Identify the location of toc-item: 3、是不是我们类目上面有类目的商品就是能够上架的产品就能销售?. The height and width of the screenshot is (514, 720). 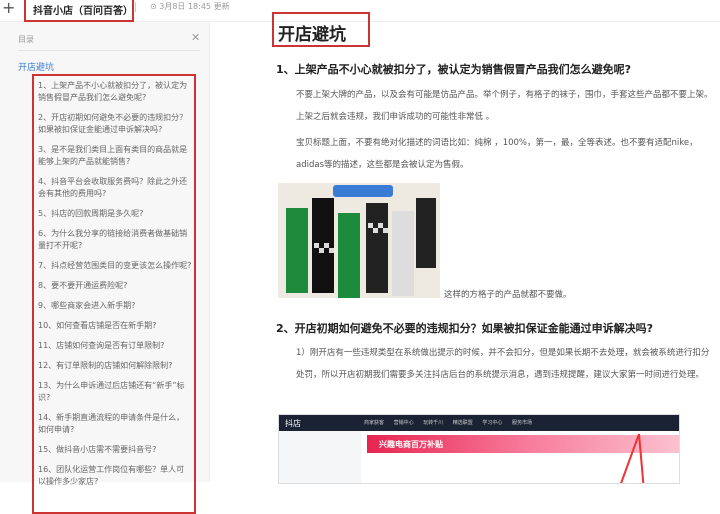
(115, 156).